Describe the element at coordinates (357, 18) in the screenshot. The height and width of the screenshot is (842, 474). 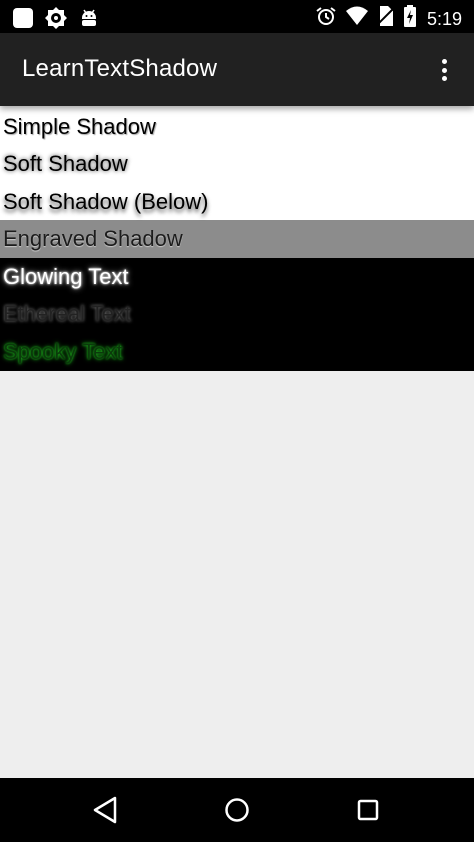
I see `wifi-icon` at that location.